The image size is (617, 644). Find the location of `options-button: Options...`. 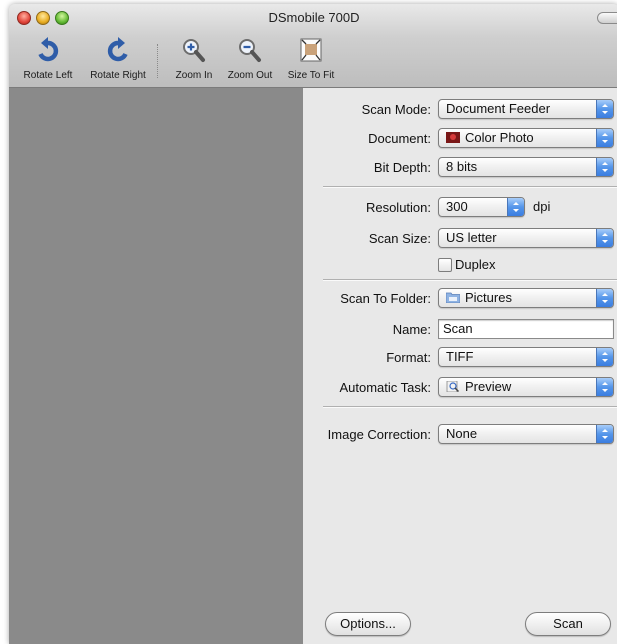

options-button: Options... is located at coordinates (368, 624).